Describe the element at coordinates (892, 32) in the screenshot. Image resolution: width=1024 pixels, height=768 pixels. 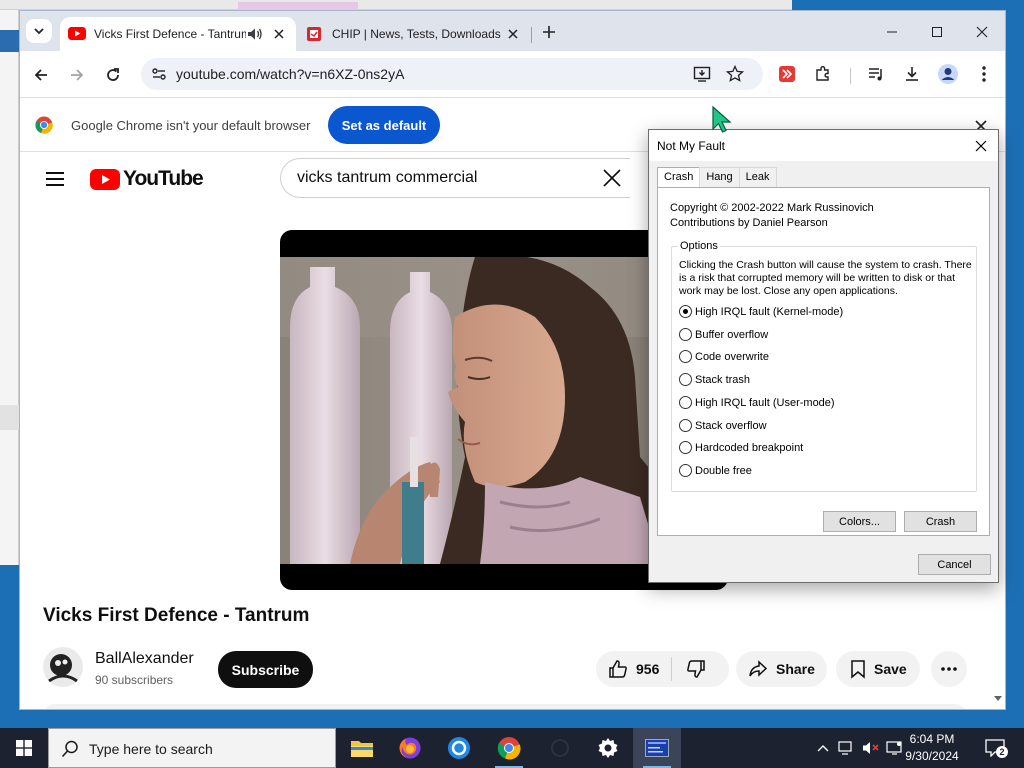
I see `minimize-button` at that location.